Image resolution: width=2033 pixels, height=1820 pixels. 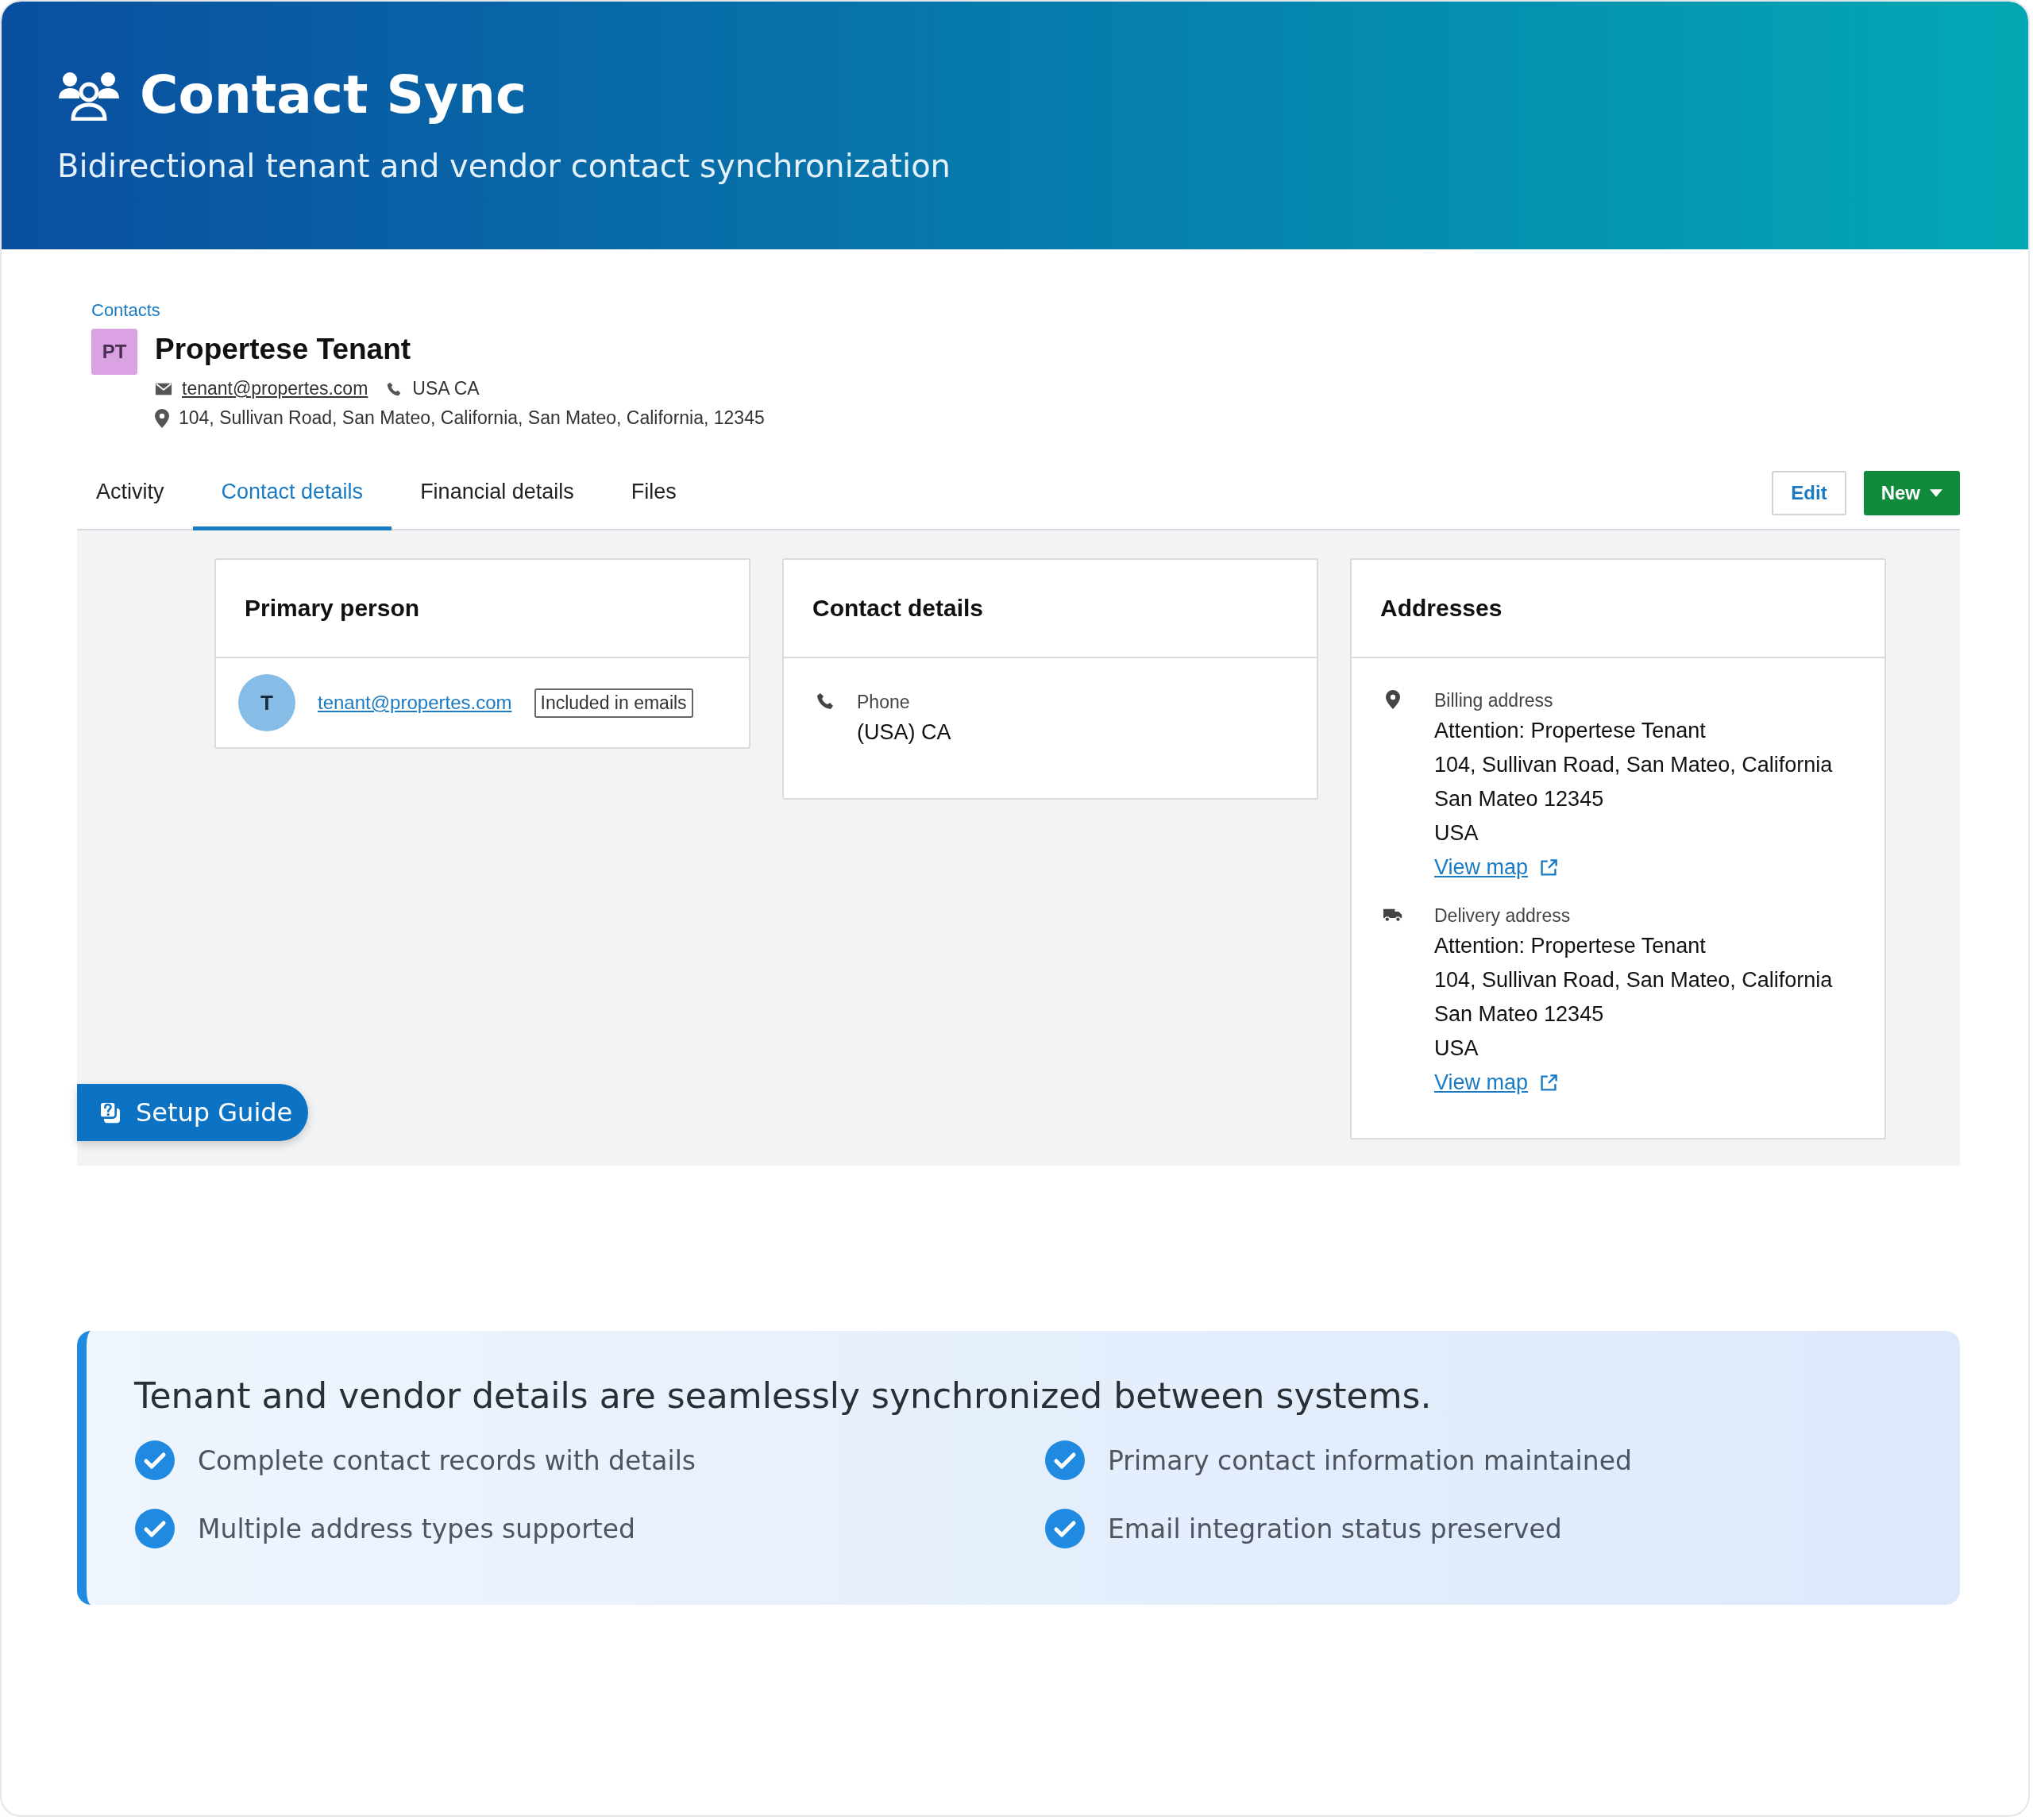 What do you see at coordinates (504, 166) in the screenshot?
I see `app-subtitle: Bidirectional tenant and vendor contact synchronization` at bounding box center [504, 166].